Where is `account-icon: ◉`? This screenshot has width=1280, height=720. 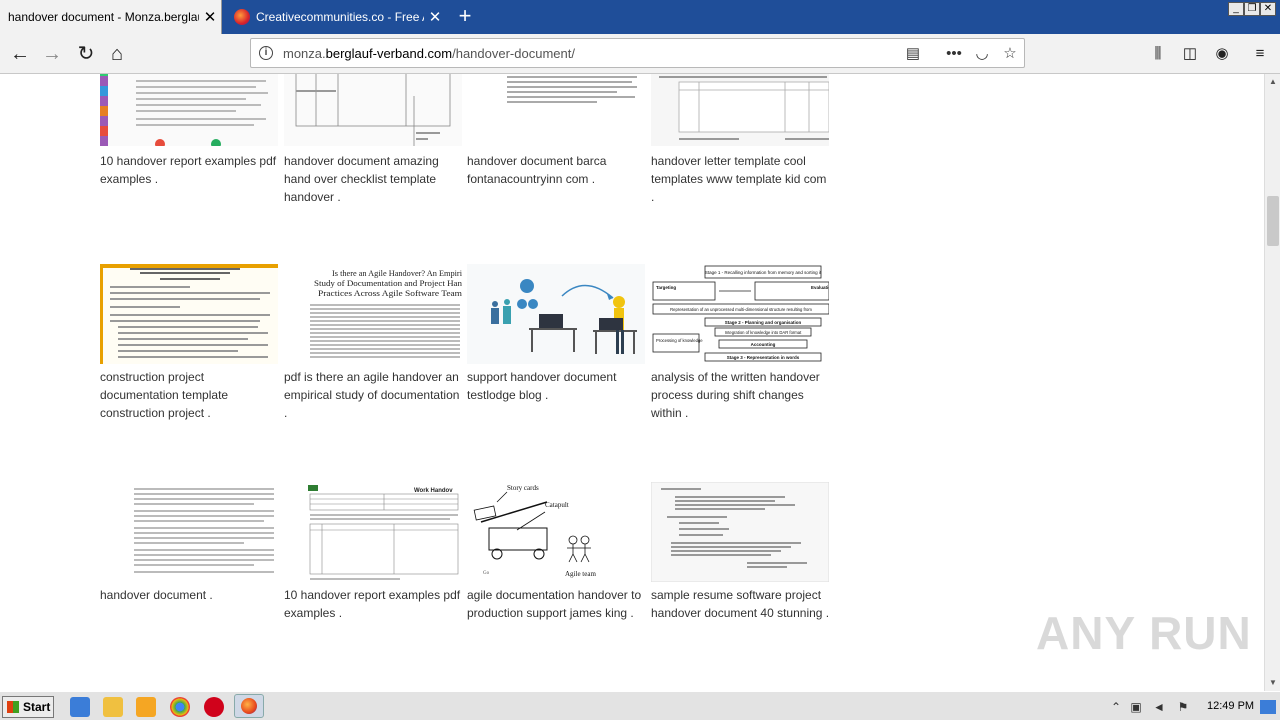 account-icon: ◉ is located at coordinates (1222, 54).